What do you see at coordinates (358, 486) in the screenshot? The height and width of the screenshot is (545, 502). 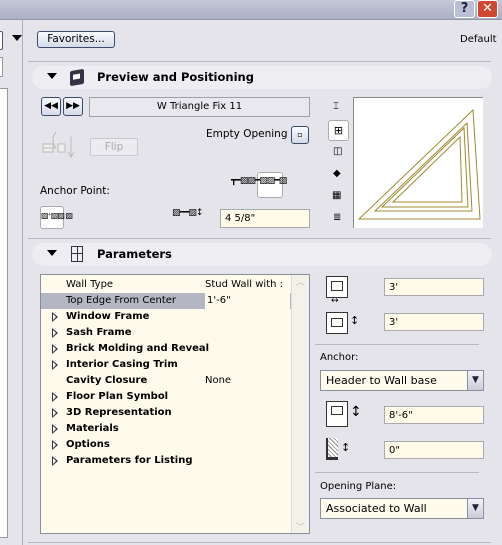 I see `opening-plane-label: Opening Plane:` at bounding box center [358, 486].